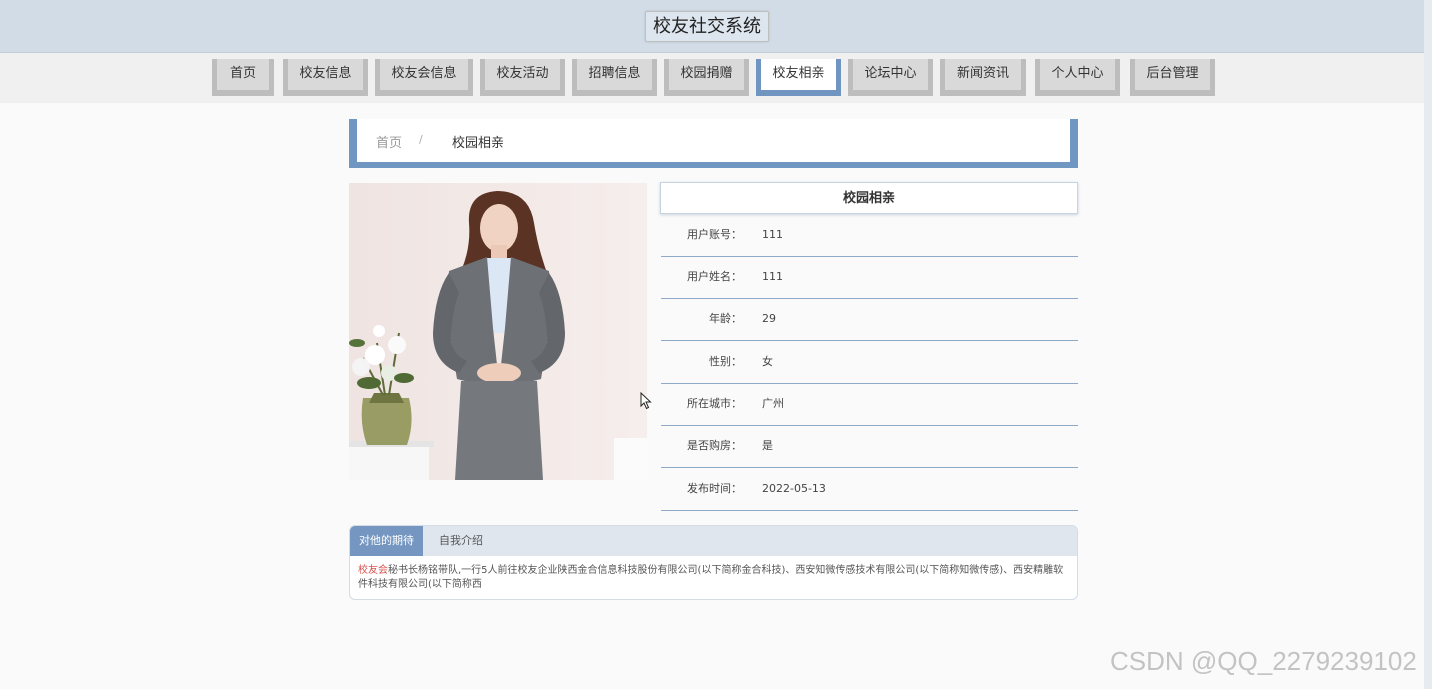 The height and width of the screenshot is (689, 1432). Describe the element at coordinates (869, 446) in the screenshot. I see `info-row-owns-house: 是否购房： 是` at that location.